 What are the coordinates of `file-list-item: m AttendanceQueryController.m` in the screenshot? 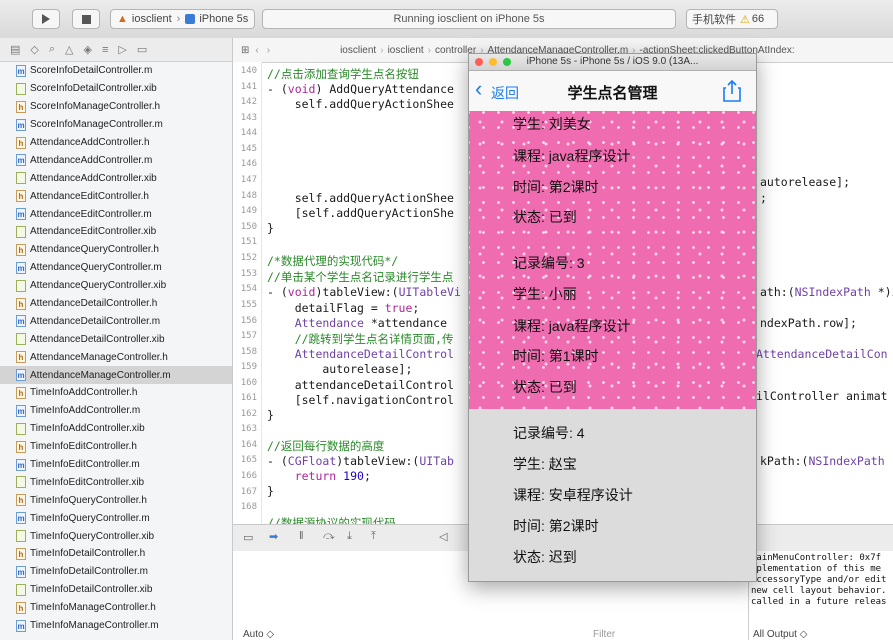 It's located at (116, 268).